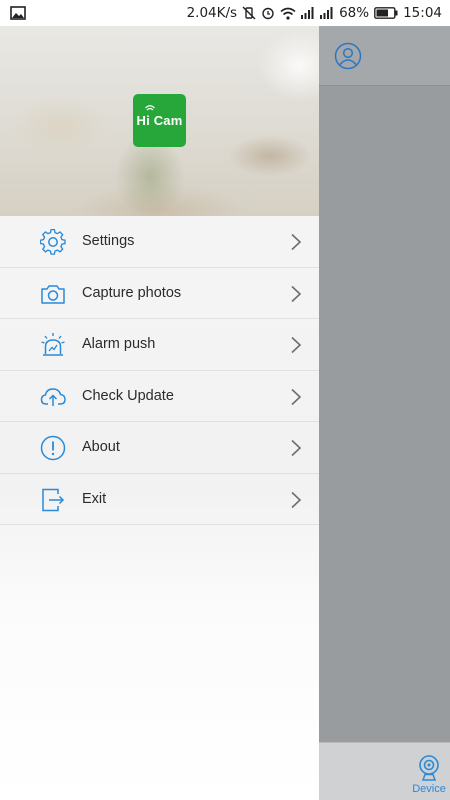 Image resolution: width=450 pixels, height=800 pixels. Describe the element at coordinates (18, 13) in the screenshot. I see `gallery-notification-icon` at that location.